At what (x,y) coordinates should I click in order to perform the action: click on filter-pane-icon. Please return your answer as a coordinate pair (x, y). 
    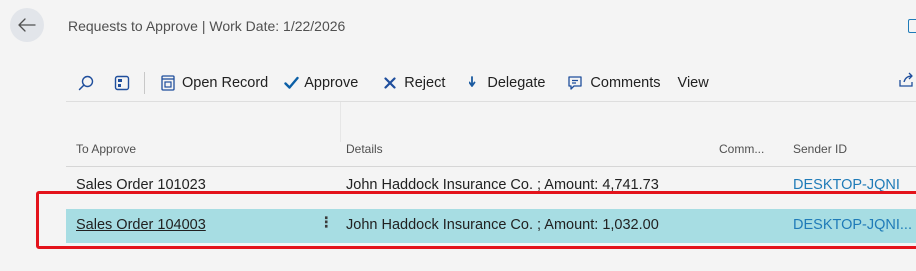
    Looking at the image, I should click on (122, 83).